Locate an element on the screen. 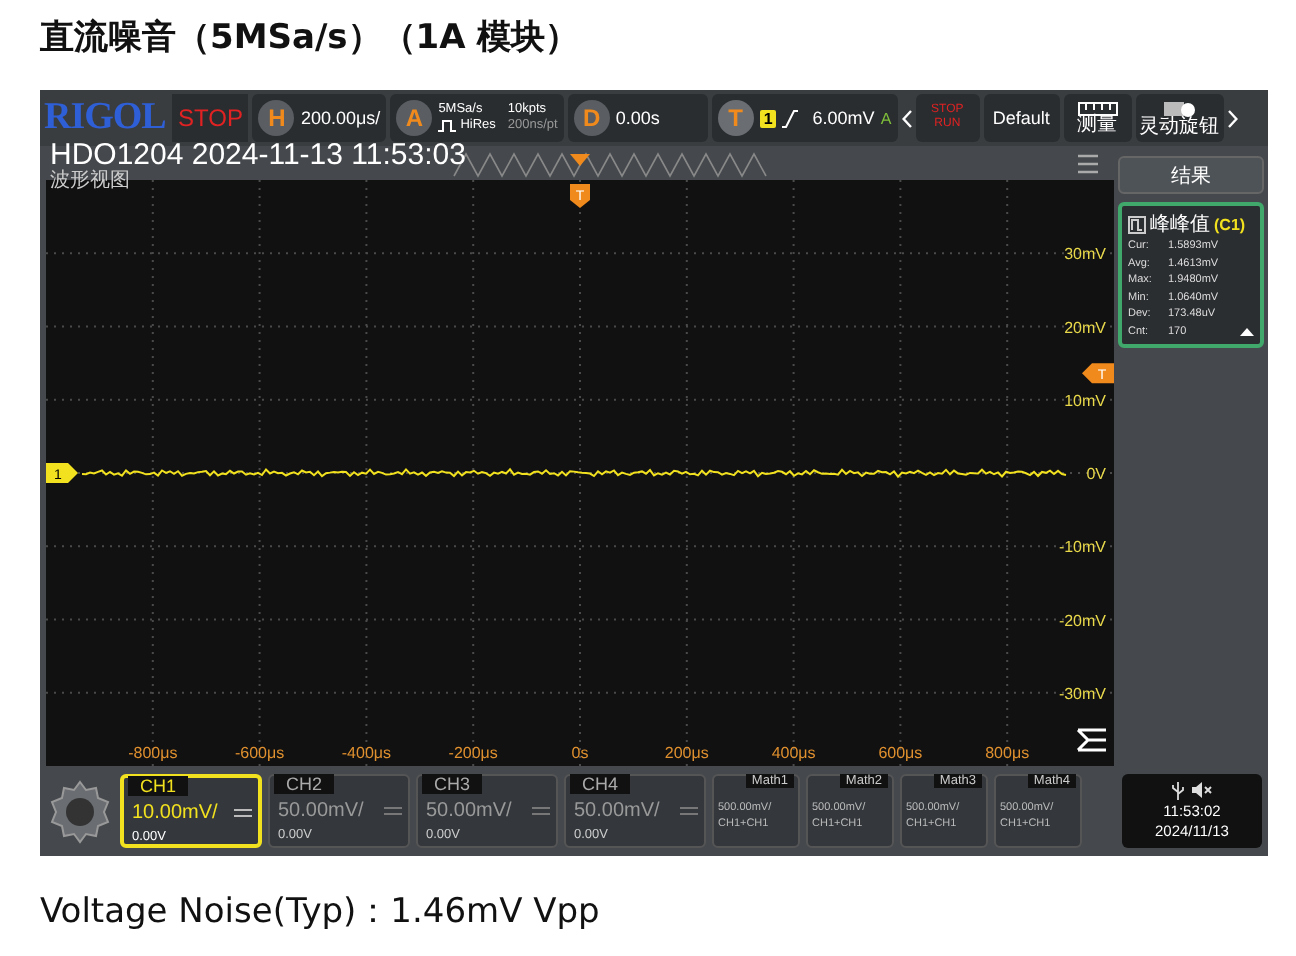 The image size is (1296, 956). axis-label: 0s is located at coordinates (580, 753).